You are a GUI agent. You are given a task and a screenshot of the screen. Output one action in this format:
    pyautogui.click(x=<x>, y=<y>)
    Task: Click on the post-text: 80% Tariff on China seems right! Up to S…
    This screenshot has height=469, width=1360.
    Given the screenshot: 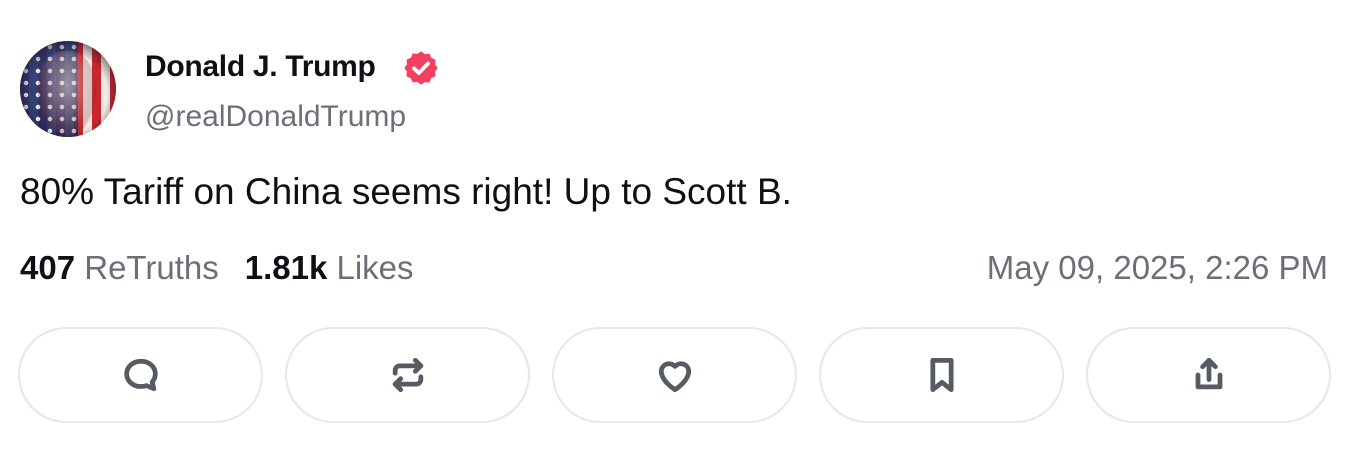 What is the action you would take?
    pyautogui.click(x=406, y=191)
    